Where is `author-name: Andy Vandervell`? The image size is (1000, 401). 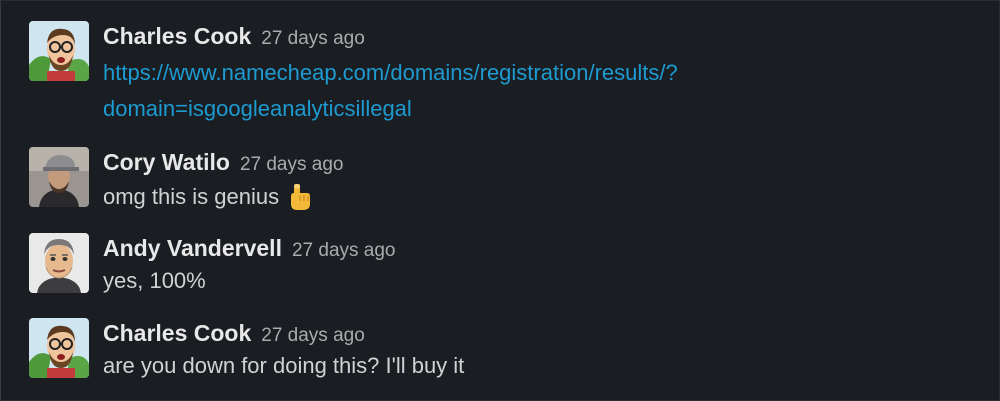
author-name: Andy Vandervell is located at coordinates (192, 248).